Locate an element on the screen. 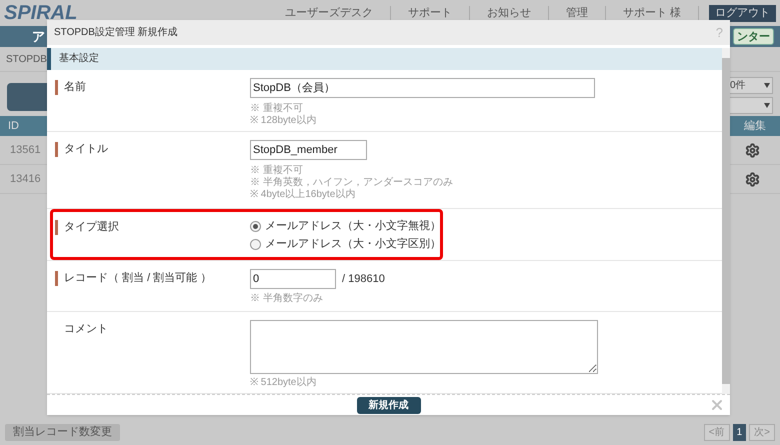 The width and height of the screenshot is (780, 445). allocate-records-button: 割当レコード数変更 is located at coordinates (62, 432).